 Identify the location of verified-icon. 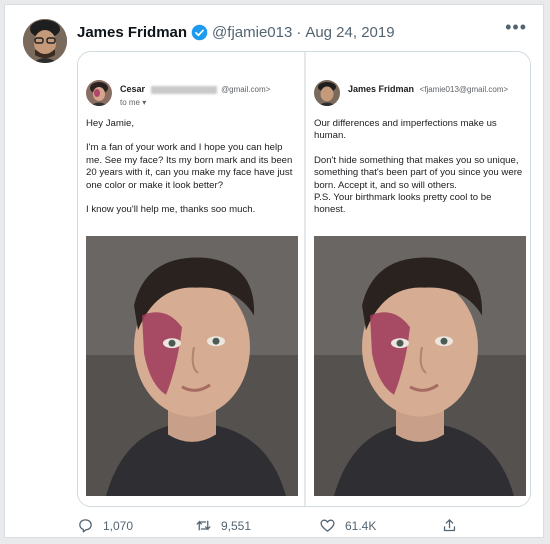
(199, 32).